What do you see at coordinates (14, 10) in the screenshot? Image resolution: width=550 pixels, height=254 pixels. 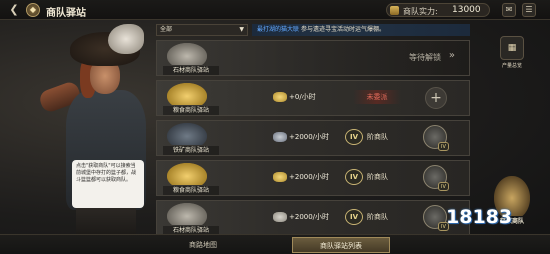 I see `back-arrow-icon: ❮` at bounding box center [14, 10].